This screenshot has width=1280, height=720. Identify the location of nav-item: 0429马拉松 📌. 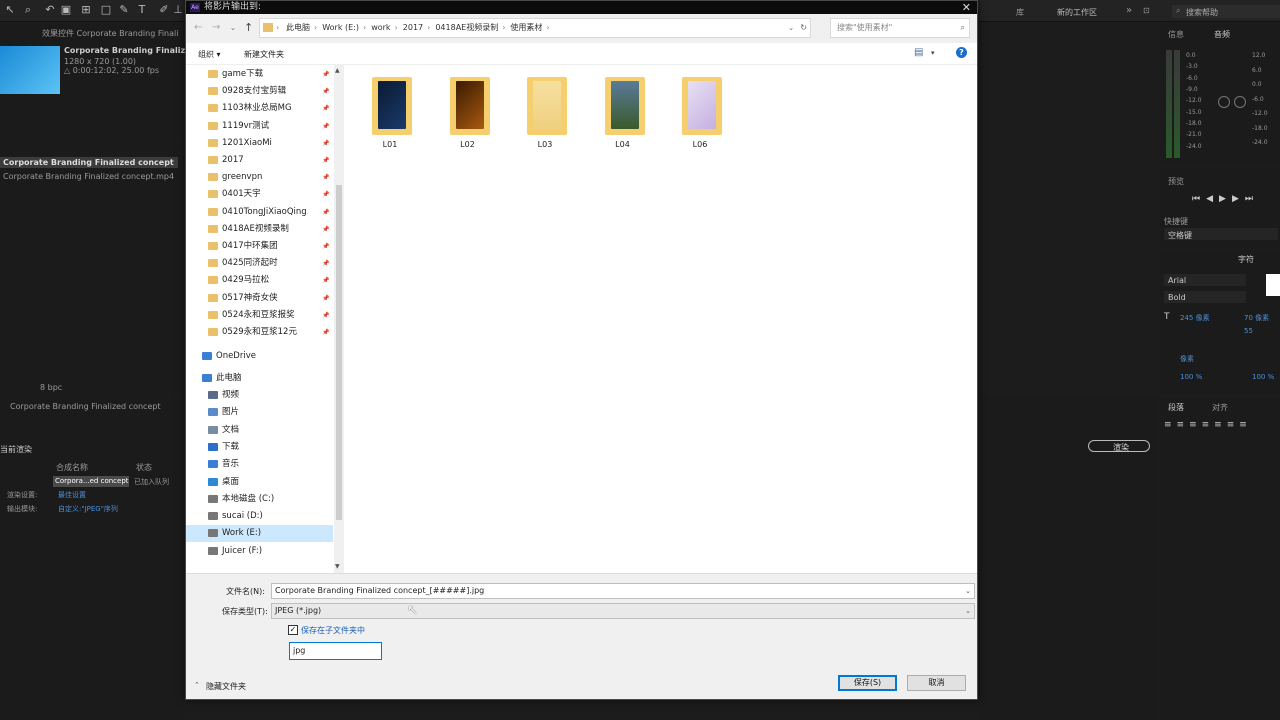
(259, 280).